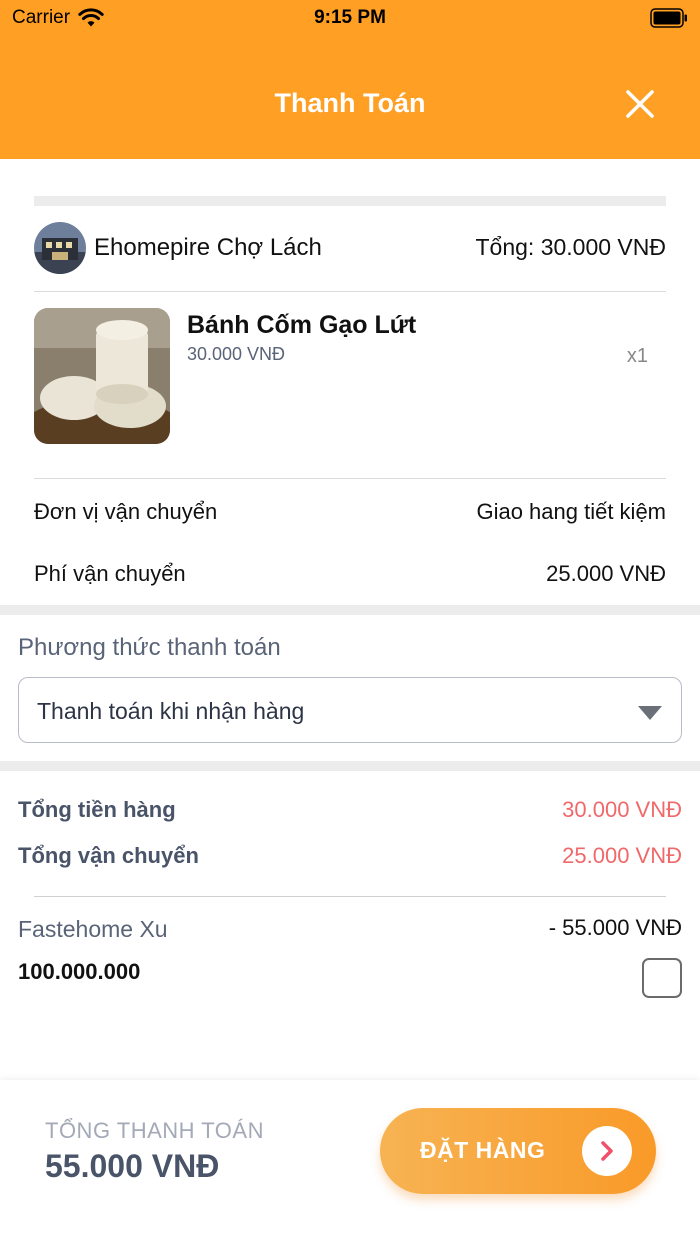 This screenshot has width=700, height=1244. I want to click on section-divider, so click(350, 201).